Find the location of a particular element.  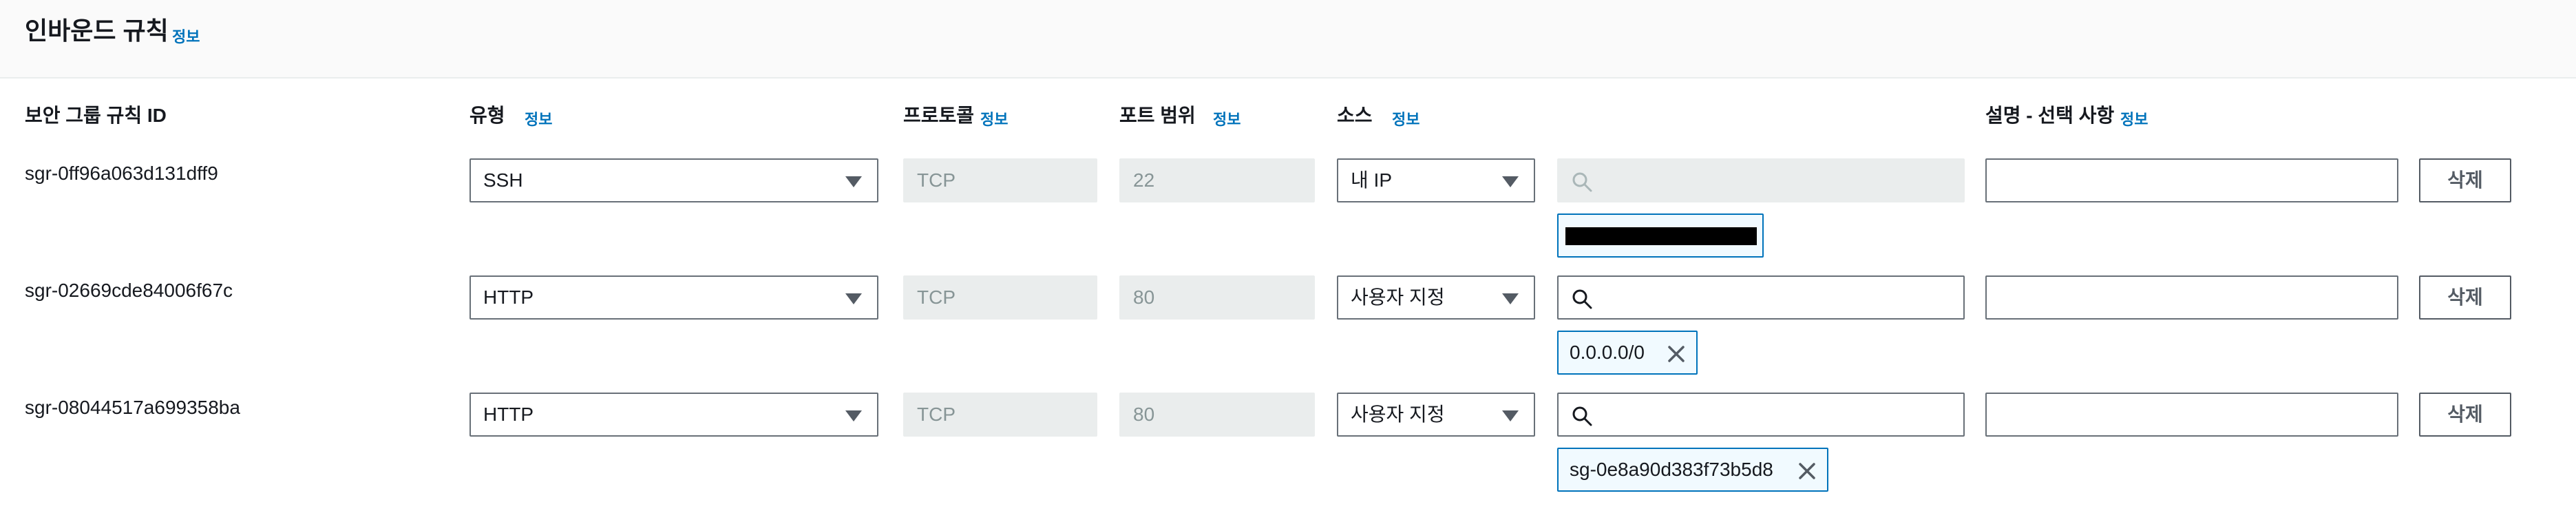

section-title: 인바운드 규칙 is located at coordinates (97, 31).